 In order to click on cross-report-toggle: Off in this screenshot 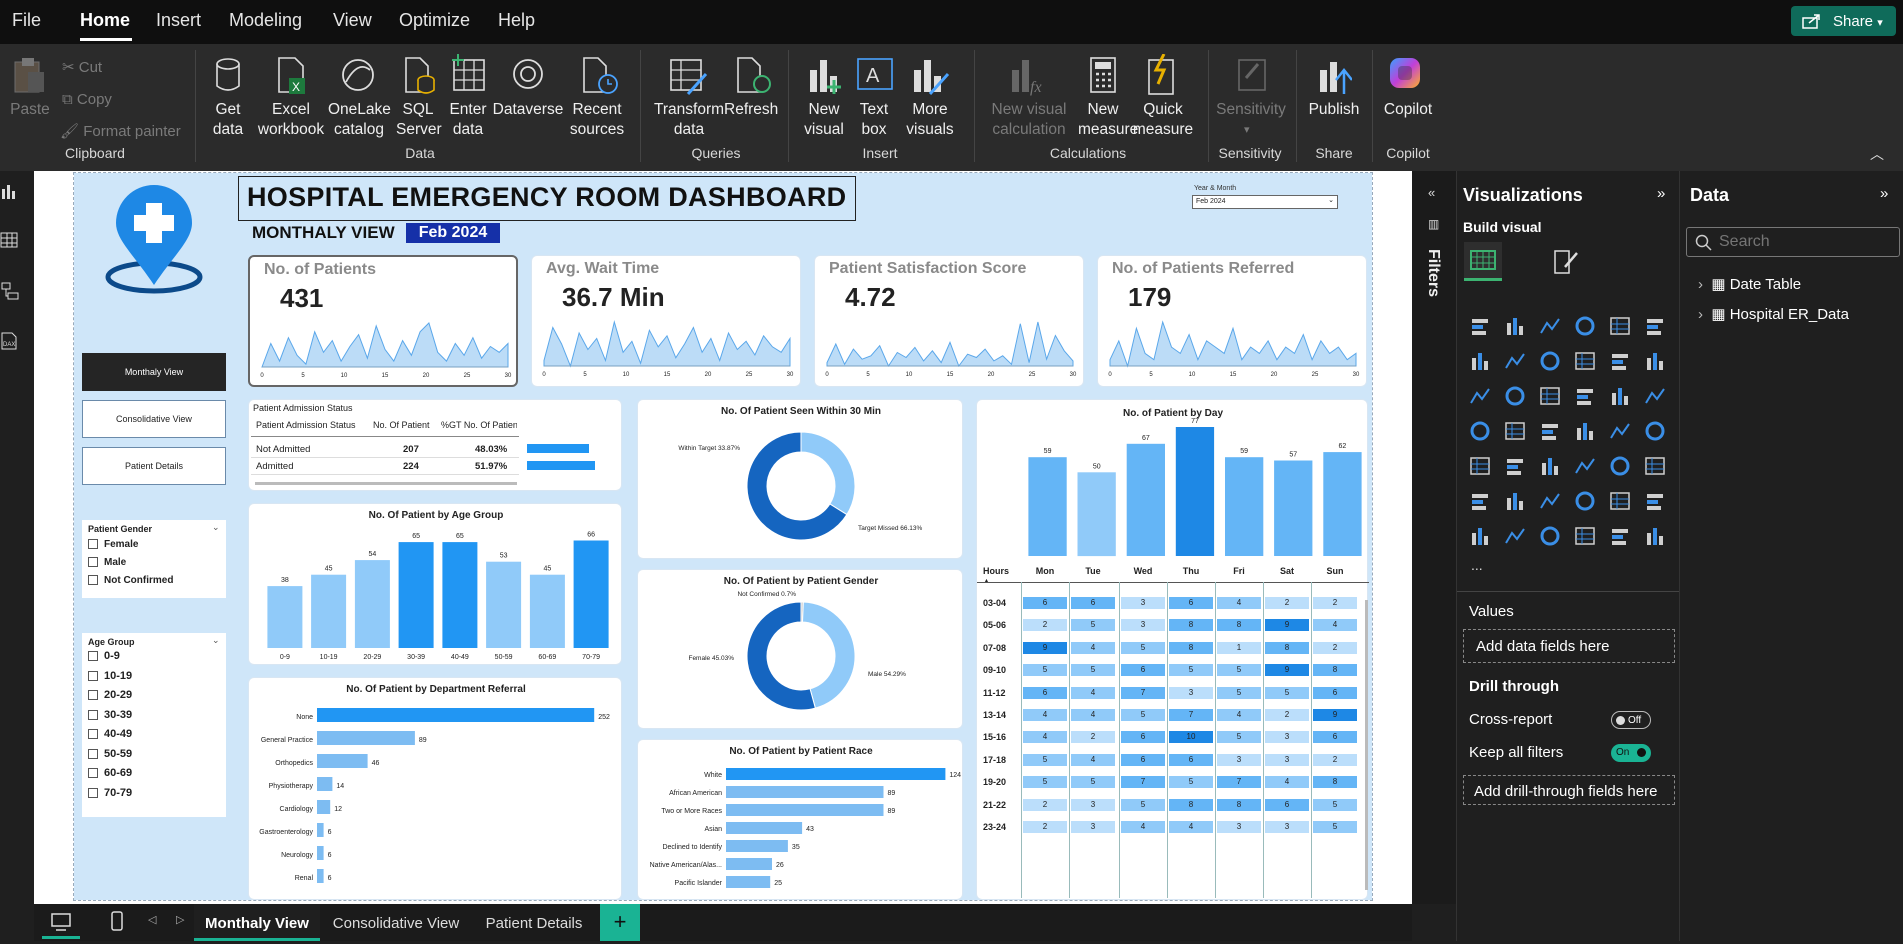, I will do `click(1631, 720)`.